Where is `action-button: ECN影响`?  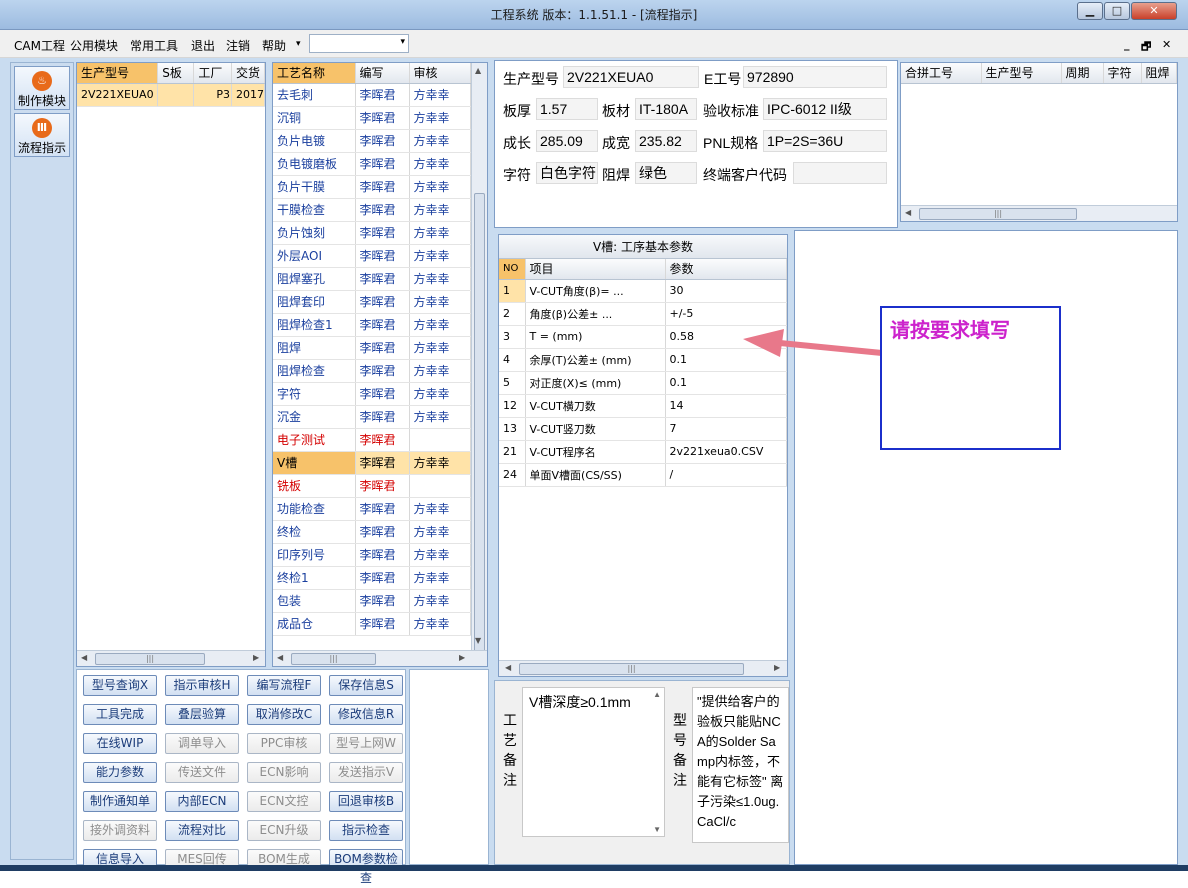
action-button: ECN影响 is located at coordinates (284, 772).